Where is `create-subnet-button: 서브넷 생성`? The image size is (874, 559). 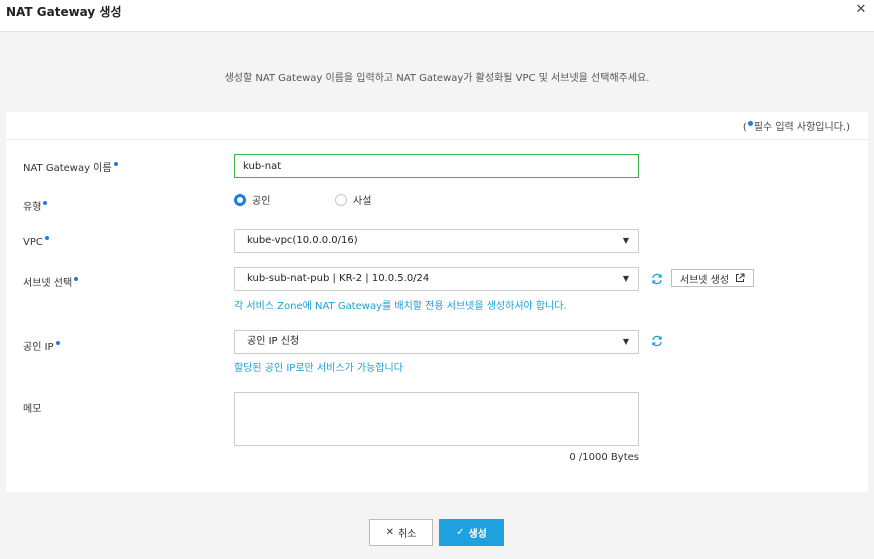
create-subnet-button: 서브넷 생성 is located at coordinates (712, 278).